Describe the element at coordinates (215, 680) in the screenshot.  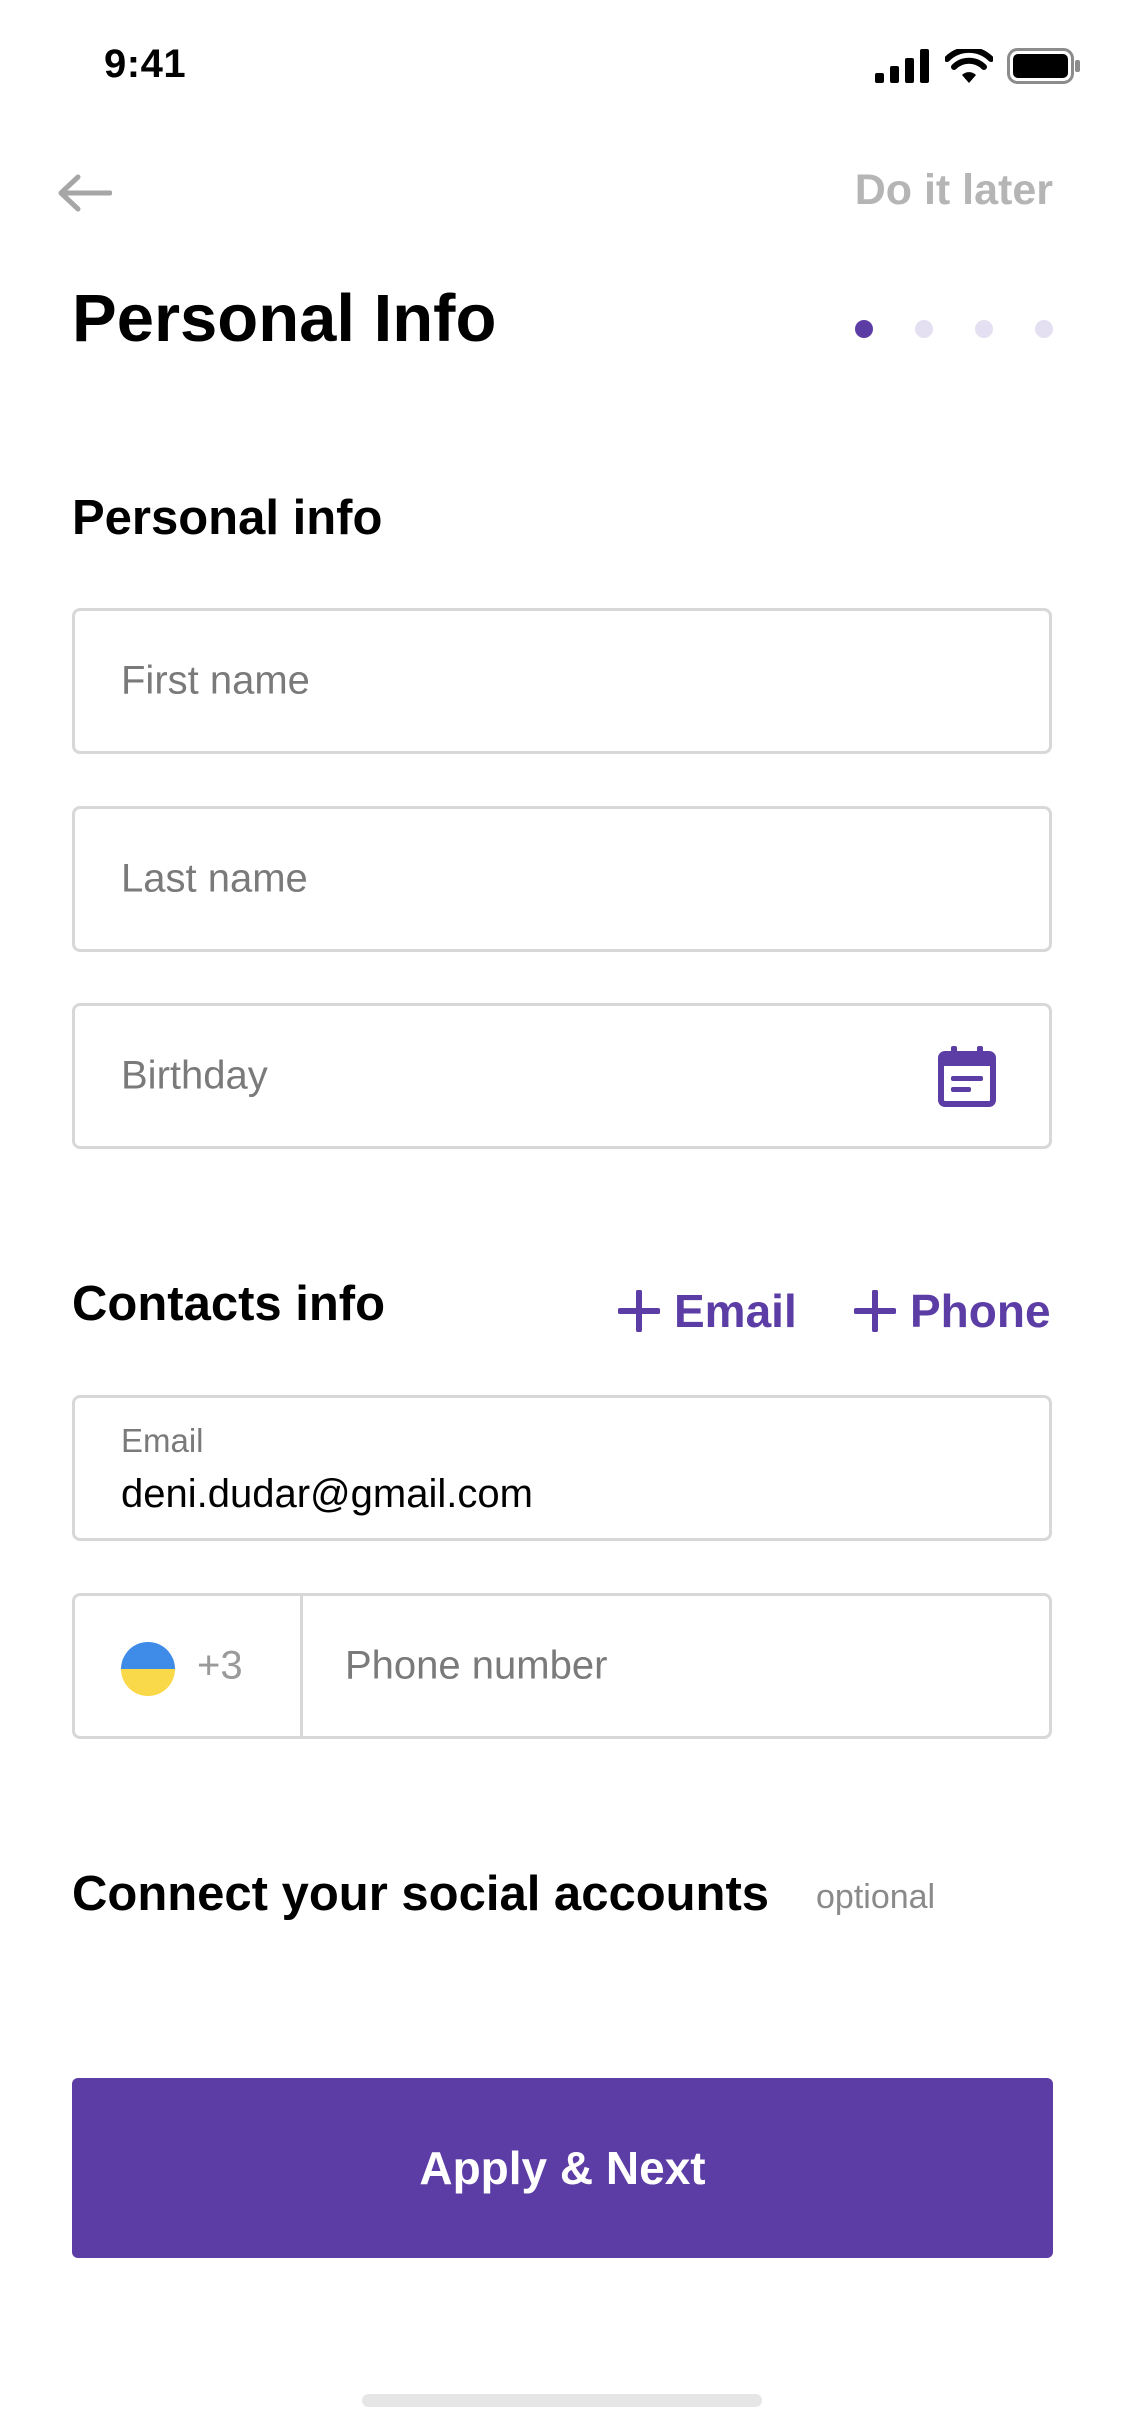
I see `first-name-placeholder: First name` at that location.